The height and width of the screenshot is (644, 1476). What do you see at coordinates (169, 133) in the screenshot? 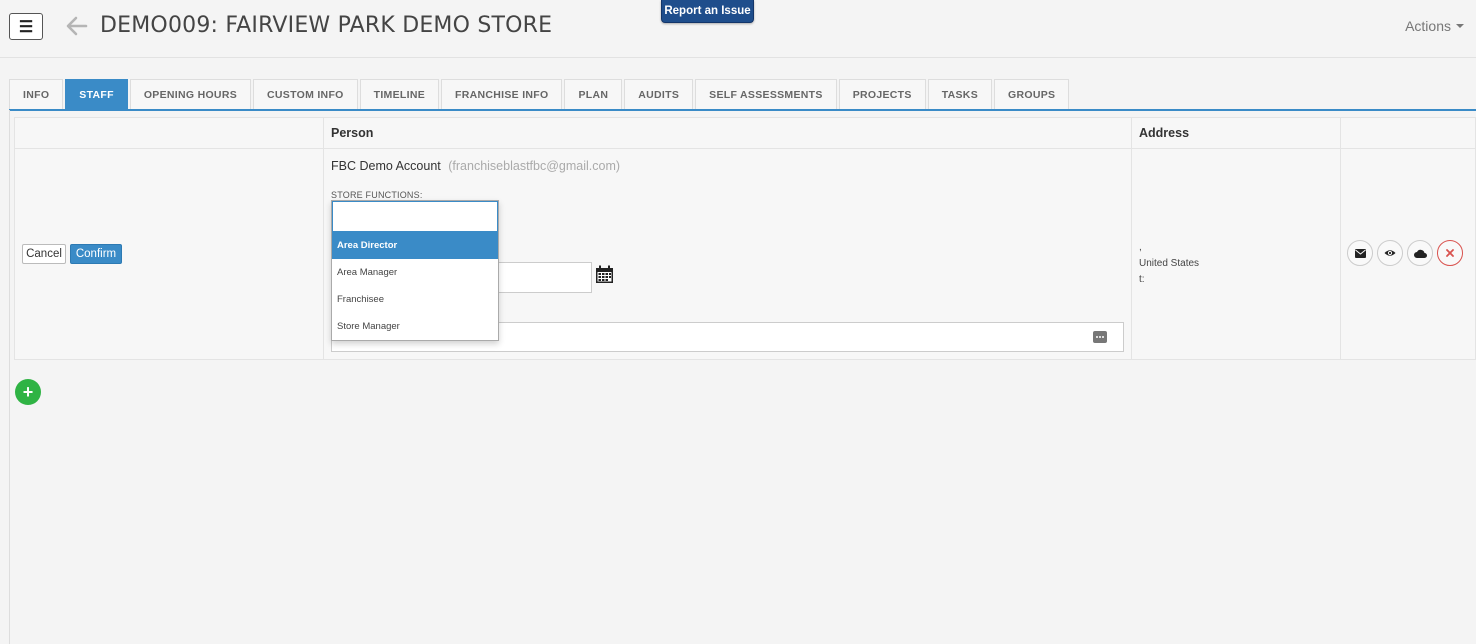
I see `column-header-actions` at bounding box center [169, 133].